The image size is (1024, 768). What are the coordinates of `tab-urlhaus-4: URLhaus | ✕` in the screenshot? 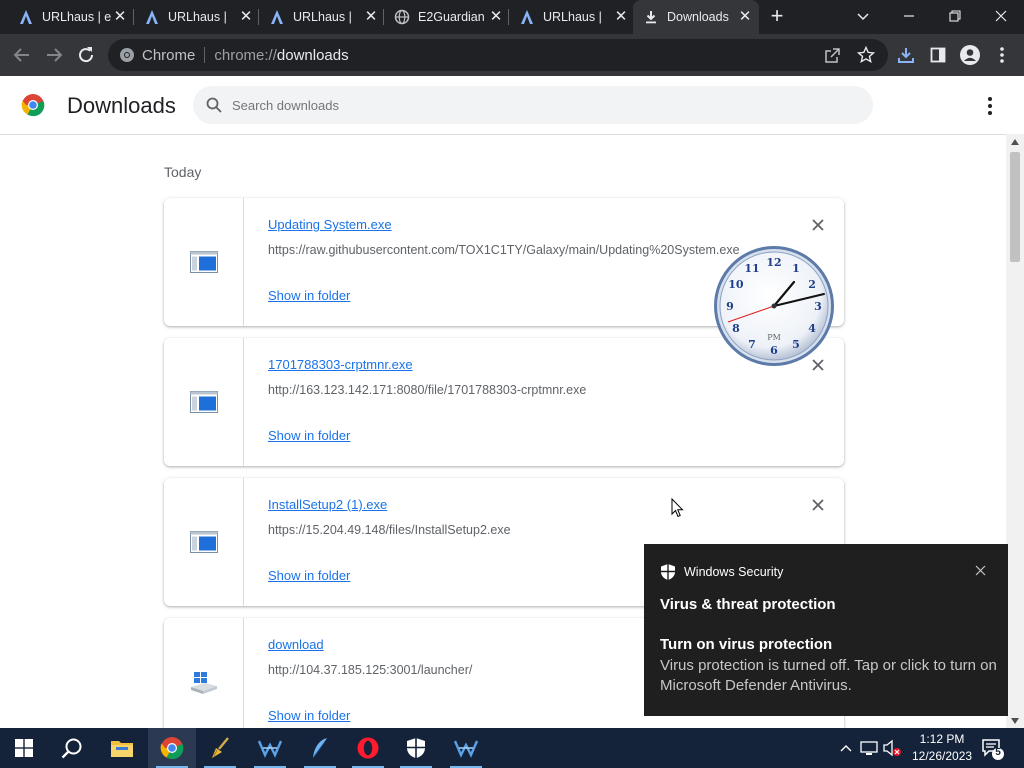 It's located at (572, 17).